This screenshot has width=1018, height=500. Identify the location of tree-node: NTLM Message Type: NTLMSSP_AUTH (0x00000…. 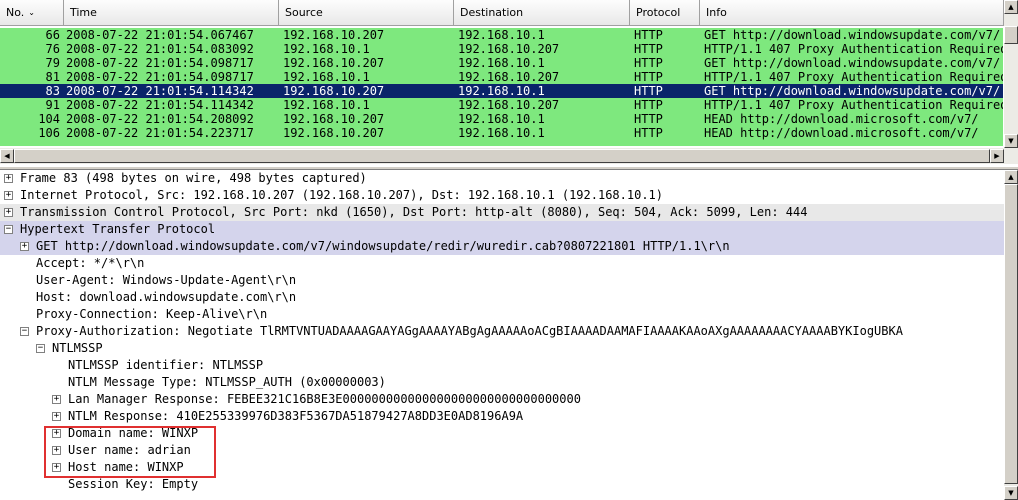
(502, 382).